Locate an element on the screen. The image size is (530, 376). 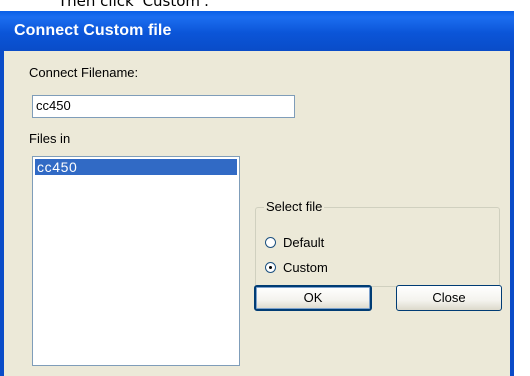
radio-default: Default is located at coordinates (294, 242).